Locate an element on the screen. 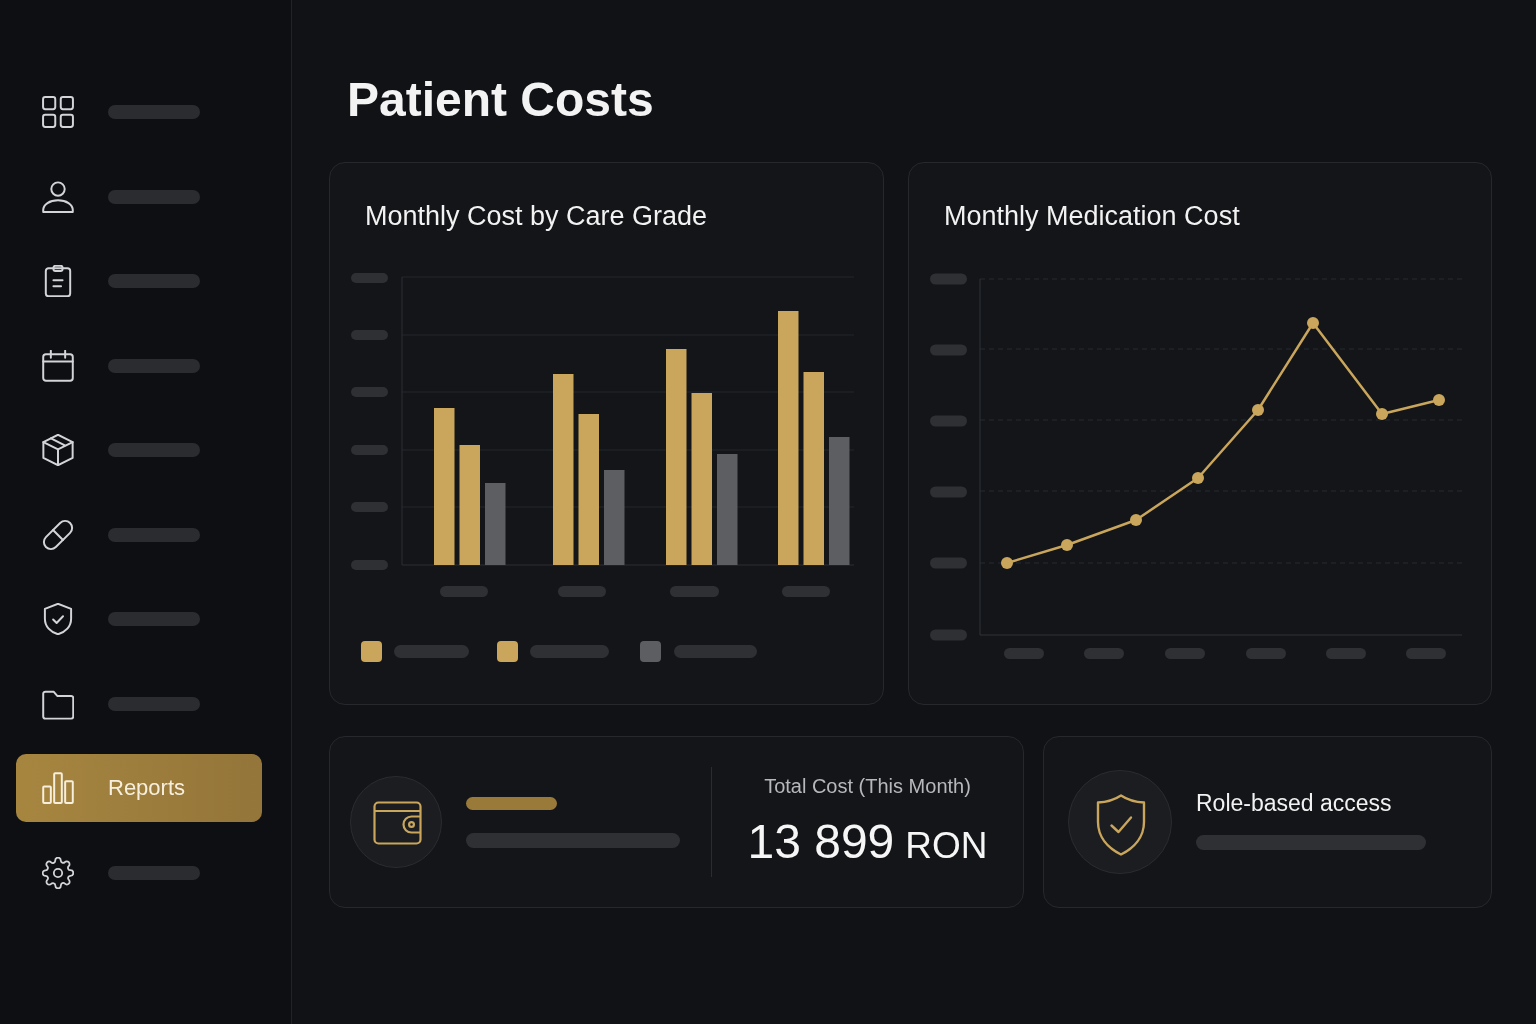 This screenshot has width=1536, height=1024. chart-title: Monthly Cost by Care Grade is located at coordinates (536, 216).